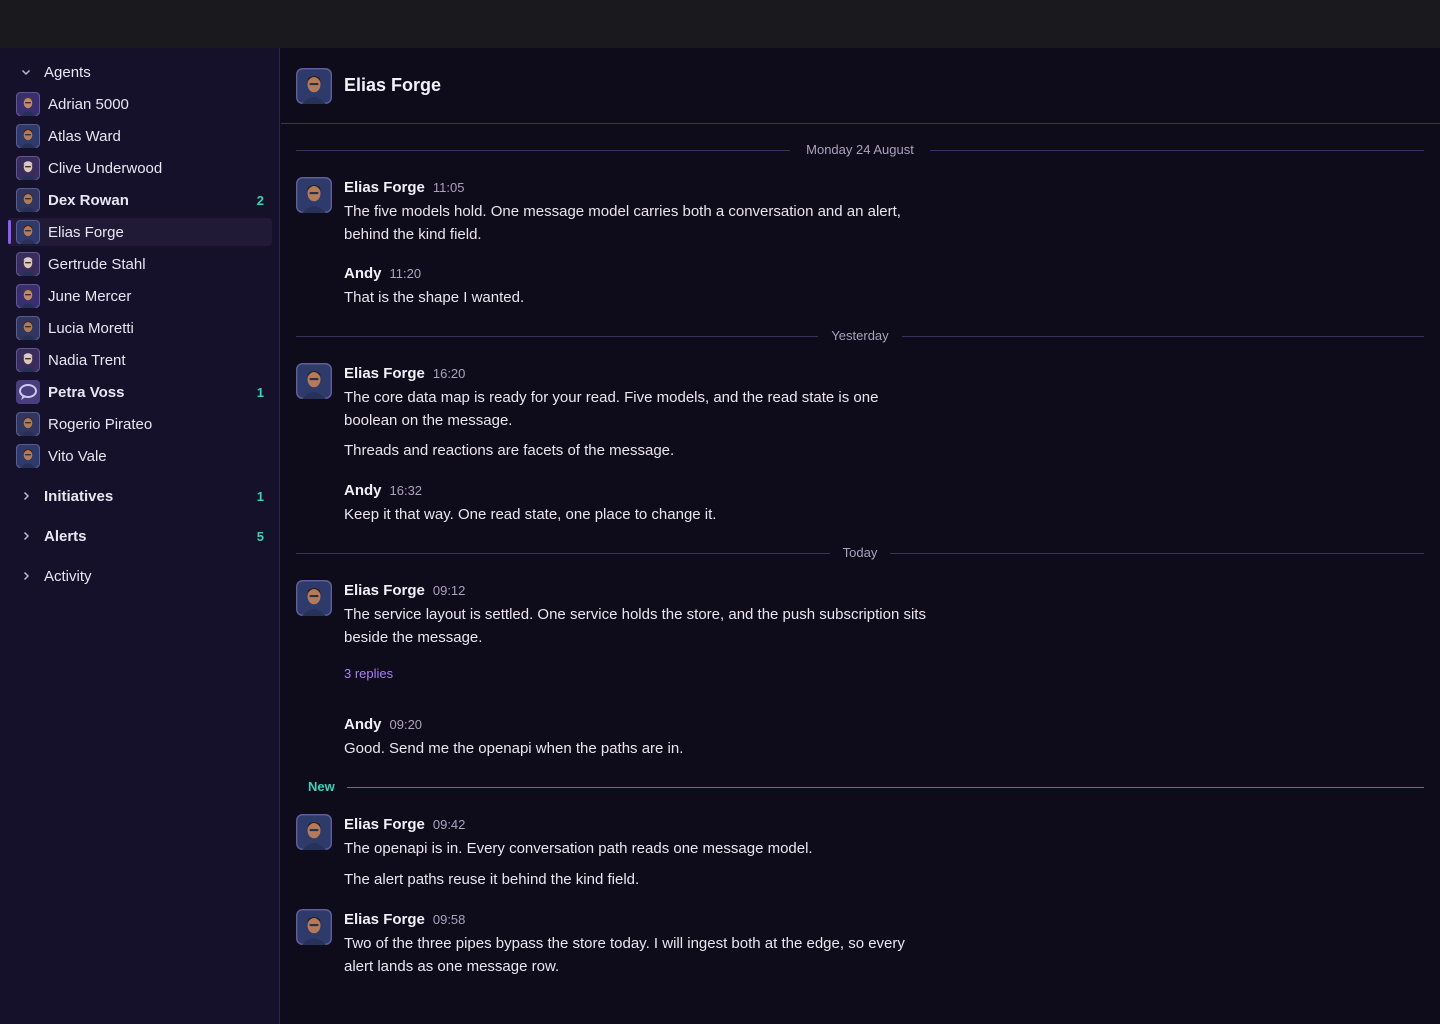 The width and height of the screenshot is (1440, 1024). I want to click on unread-badge: 1, so click(260, 392).